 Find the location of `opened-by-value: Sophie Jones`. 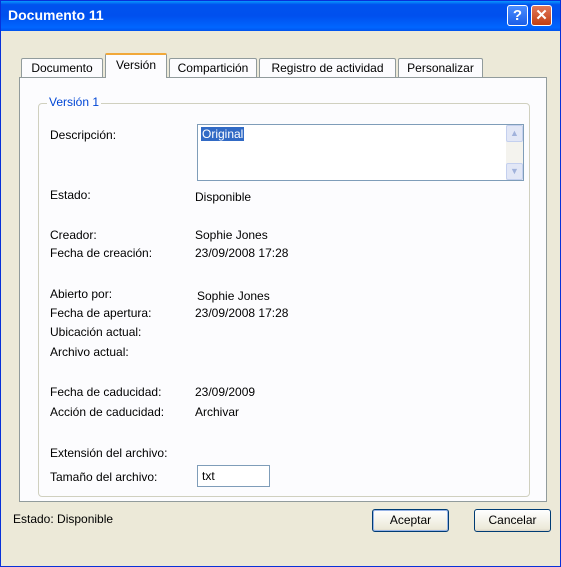

opened-by-value: Sophie Jones is located at coordinates (233, 296).